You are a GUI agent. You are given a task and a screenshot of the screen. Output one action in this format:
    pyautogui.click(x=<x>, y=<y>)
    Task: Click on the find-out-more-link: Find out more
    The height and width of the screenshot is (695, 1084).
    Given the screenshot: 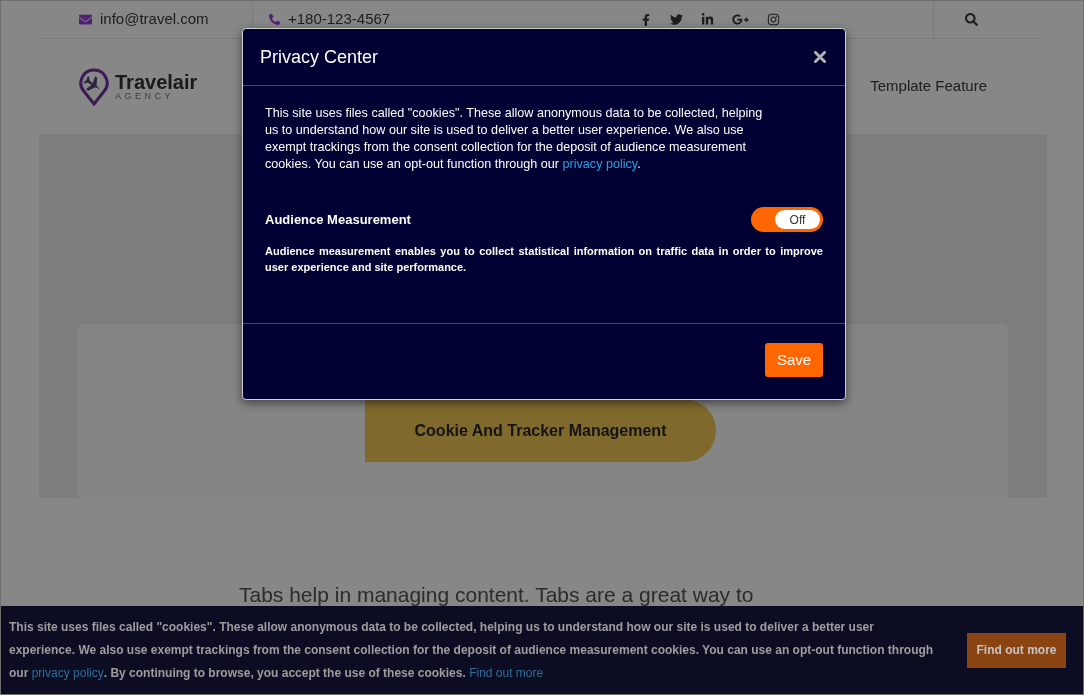 What is the action you would take?
    pyautogui.click(x=506, y=672)
    